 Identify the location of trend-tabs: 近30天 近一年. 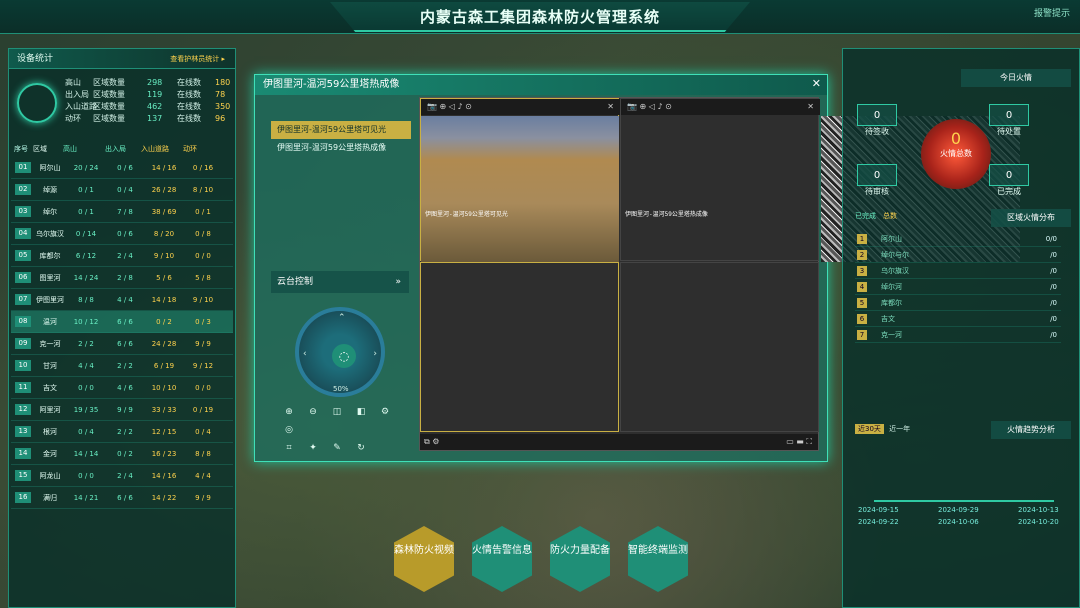
(884, 429).